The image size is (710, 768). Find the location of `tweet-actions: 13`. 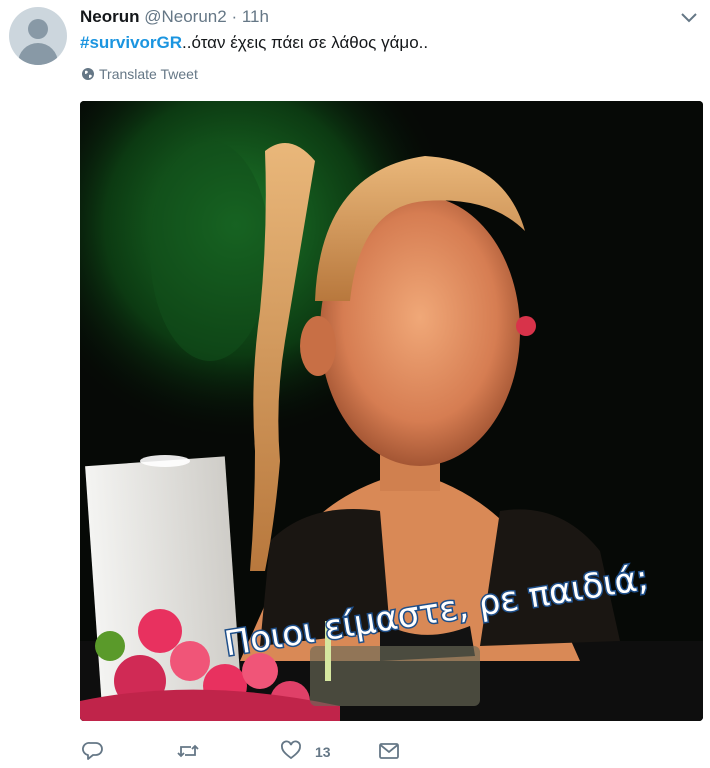

tweet-actions: 13 is located at coordinates (250, 752).